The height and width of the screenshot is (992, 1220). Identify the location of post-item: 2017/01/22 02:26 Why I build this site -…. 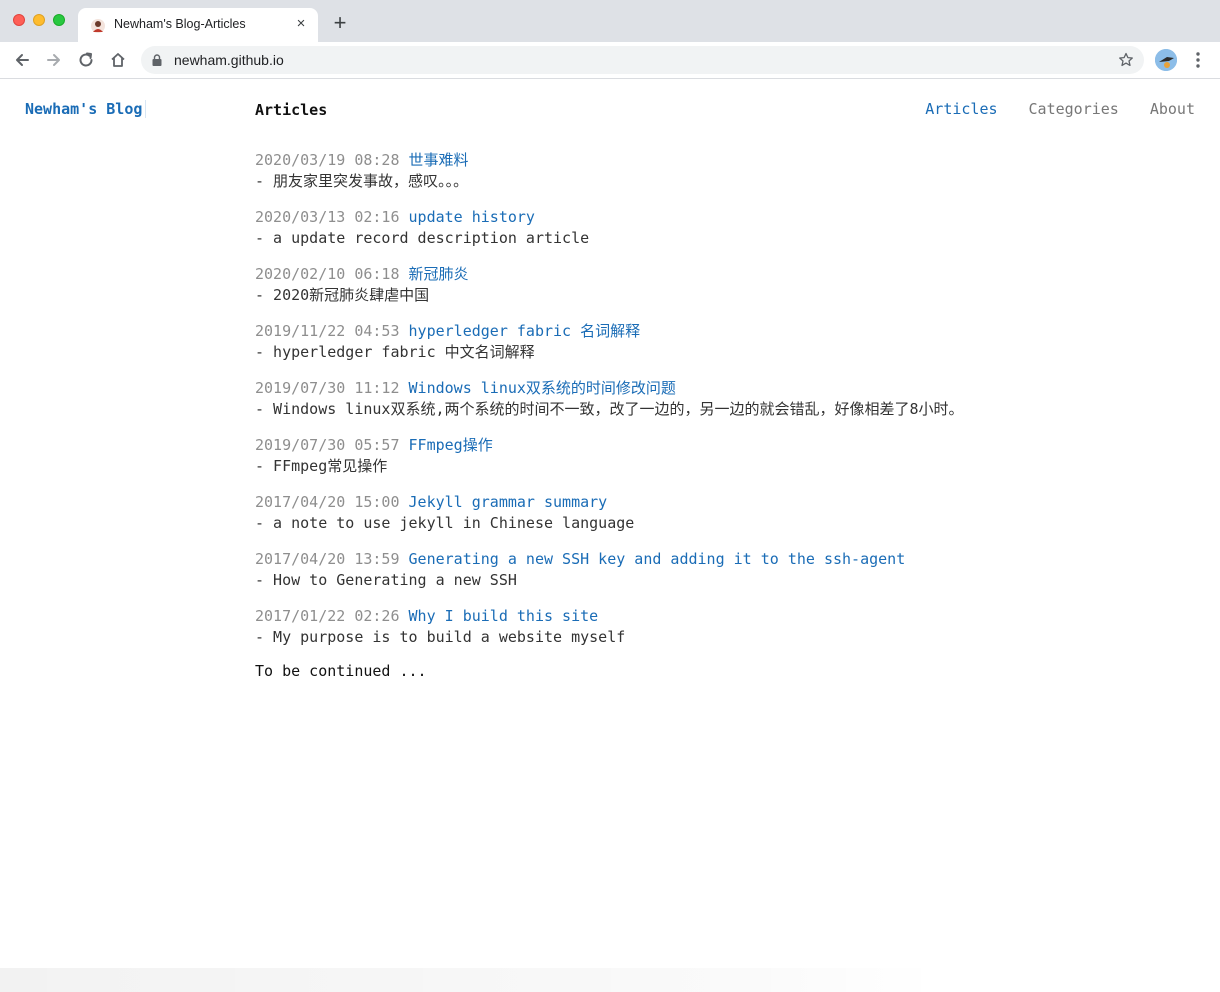
(725, 634).